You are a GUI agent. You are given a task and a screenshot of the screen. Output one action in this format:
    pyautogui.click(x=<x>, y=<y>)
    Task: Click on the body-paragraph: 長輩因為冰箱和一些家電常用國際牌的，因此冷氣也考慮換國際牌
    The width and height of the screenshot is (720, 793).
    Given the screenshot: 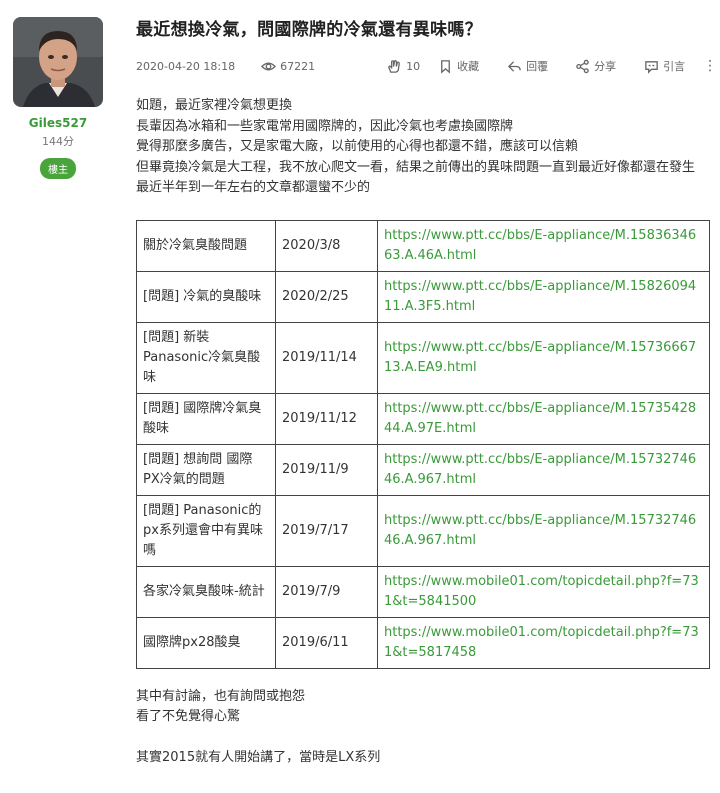 What is the action you would take?
    pyautogui.click(x=325, y=126)
    